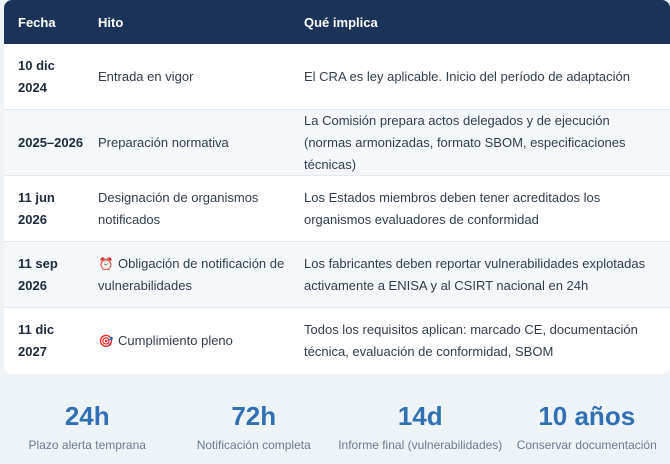 The width and height of the screenshot is (670, 464). I want to click on row-milestone: 🎯 Cumplimiento pleno, so click(187, 341).